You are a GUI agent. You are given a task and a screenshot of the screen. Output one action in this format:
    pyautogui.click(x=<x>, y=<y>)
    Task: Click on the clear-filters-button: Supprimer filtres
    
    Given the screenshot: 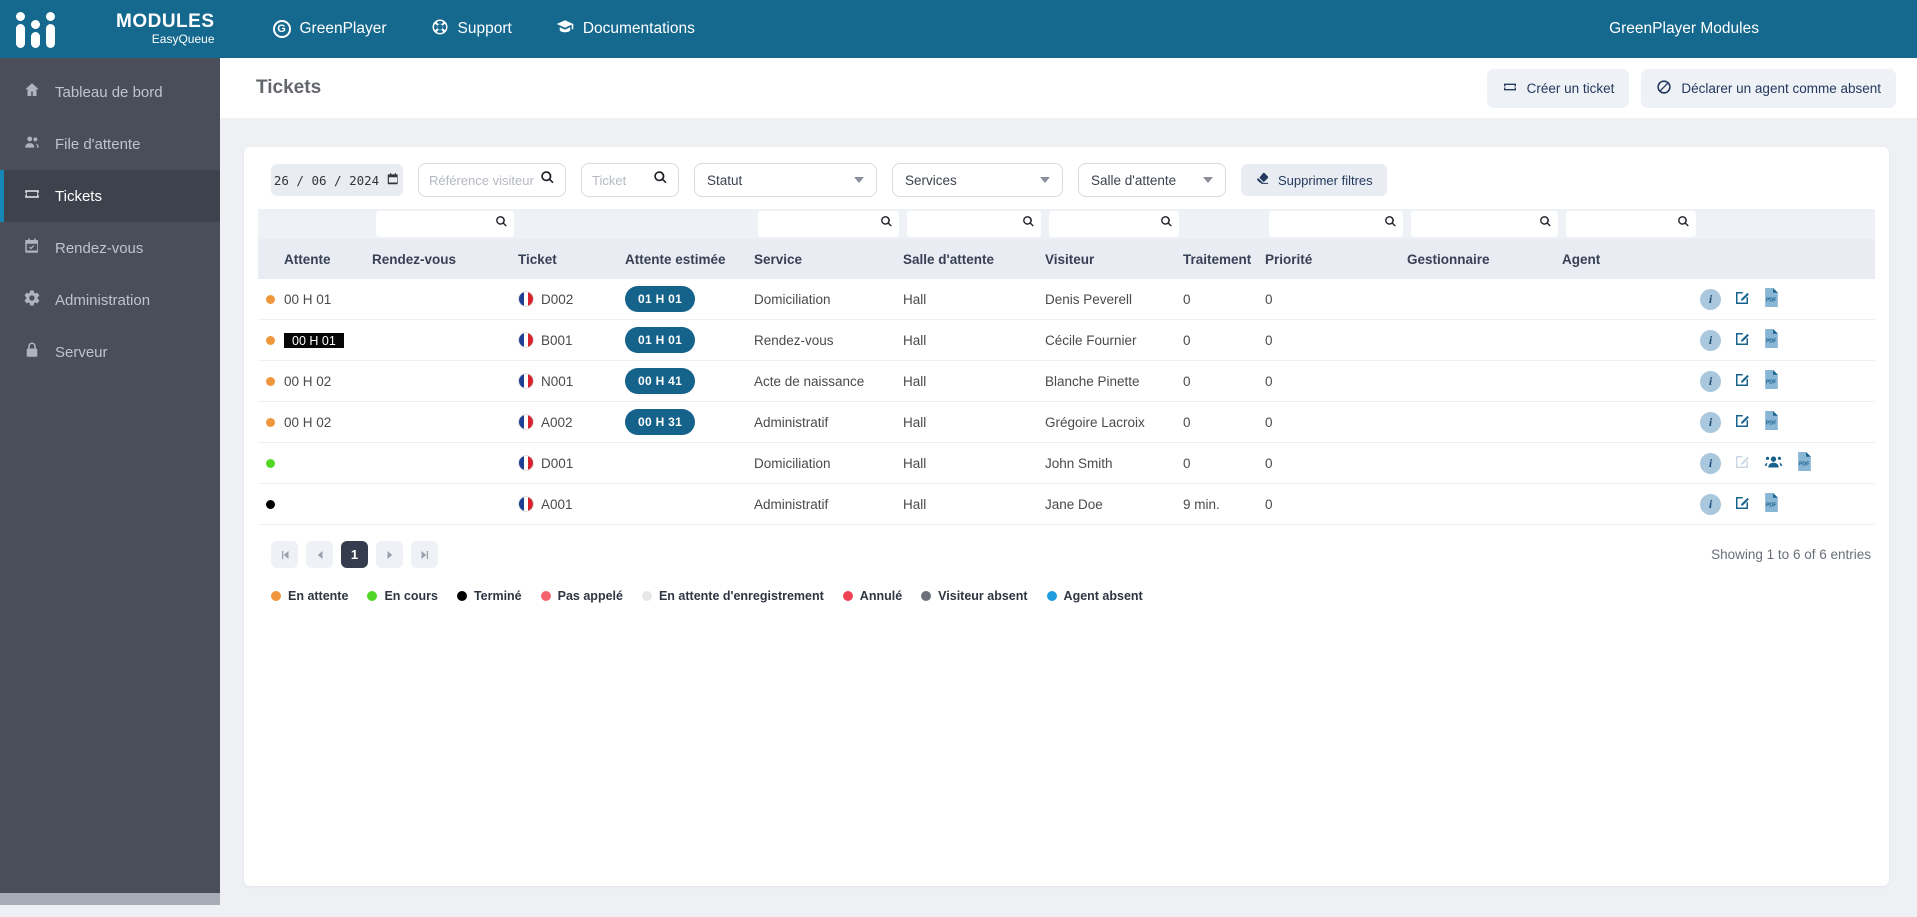 What is the action you would take?
    pyautogui.click(x=1314, y=180)
    